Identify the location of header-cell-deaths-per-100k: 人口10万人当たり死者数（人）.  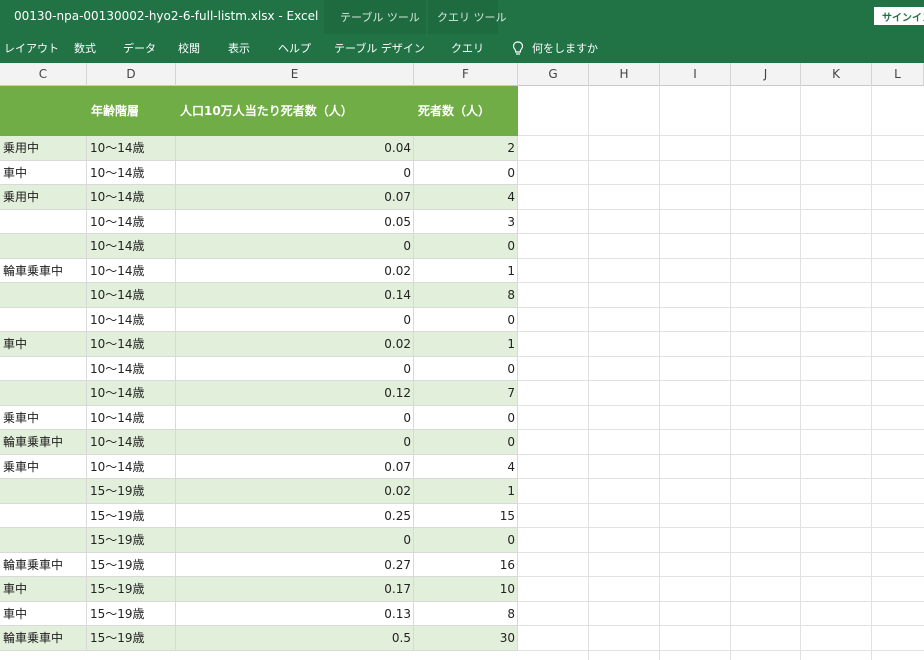
(295, 111).